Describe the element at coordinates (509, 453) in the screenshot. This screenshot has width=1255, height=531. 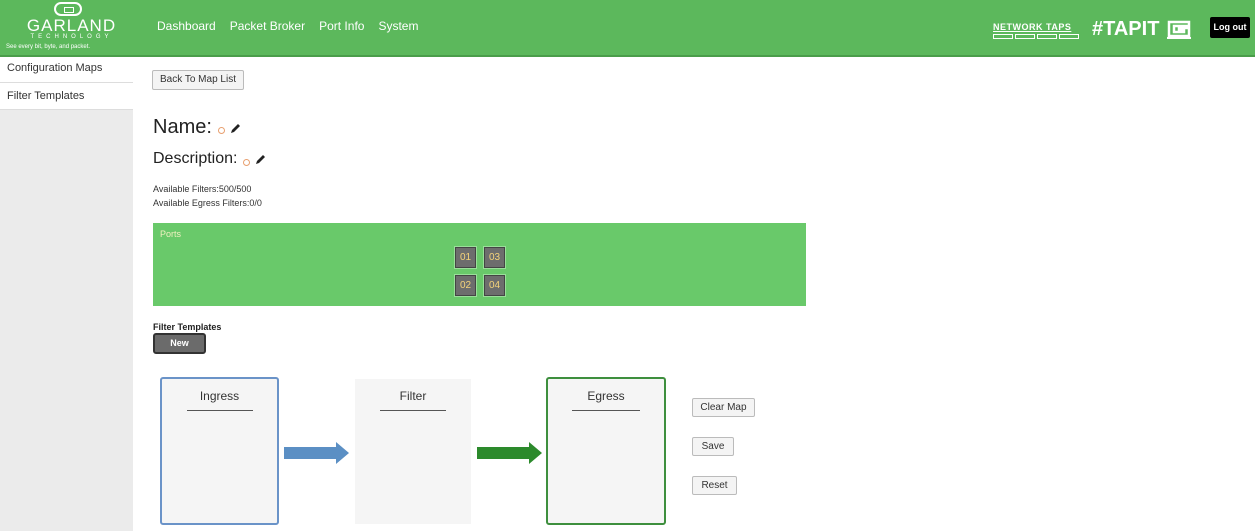
I see `filter-to-egress-arrow-icon` at that location.